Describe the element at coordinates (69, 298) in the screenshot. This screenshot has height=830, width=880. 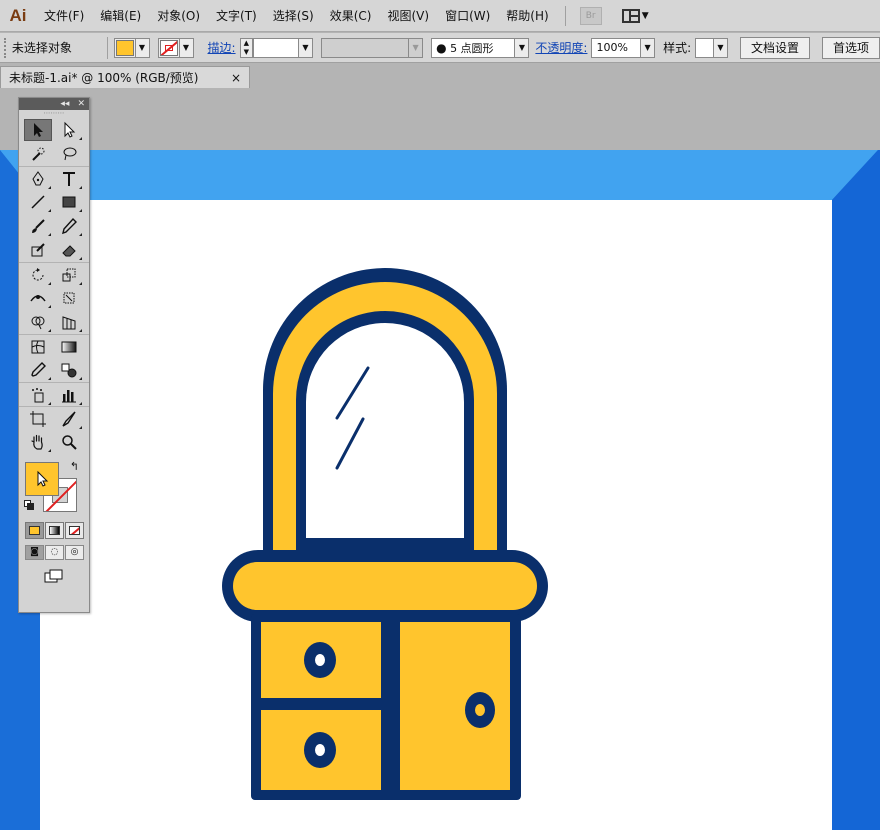
I see `free-transform-tool` at that location.